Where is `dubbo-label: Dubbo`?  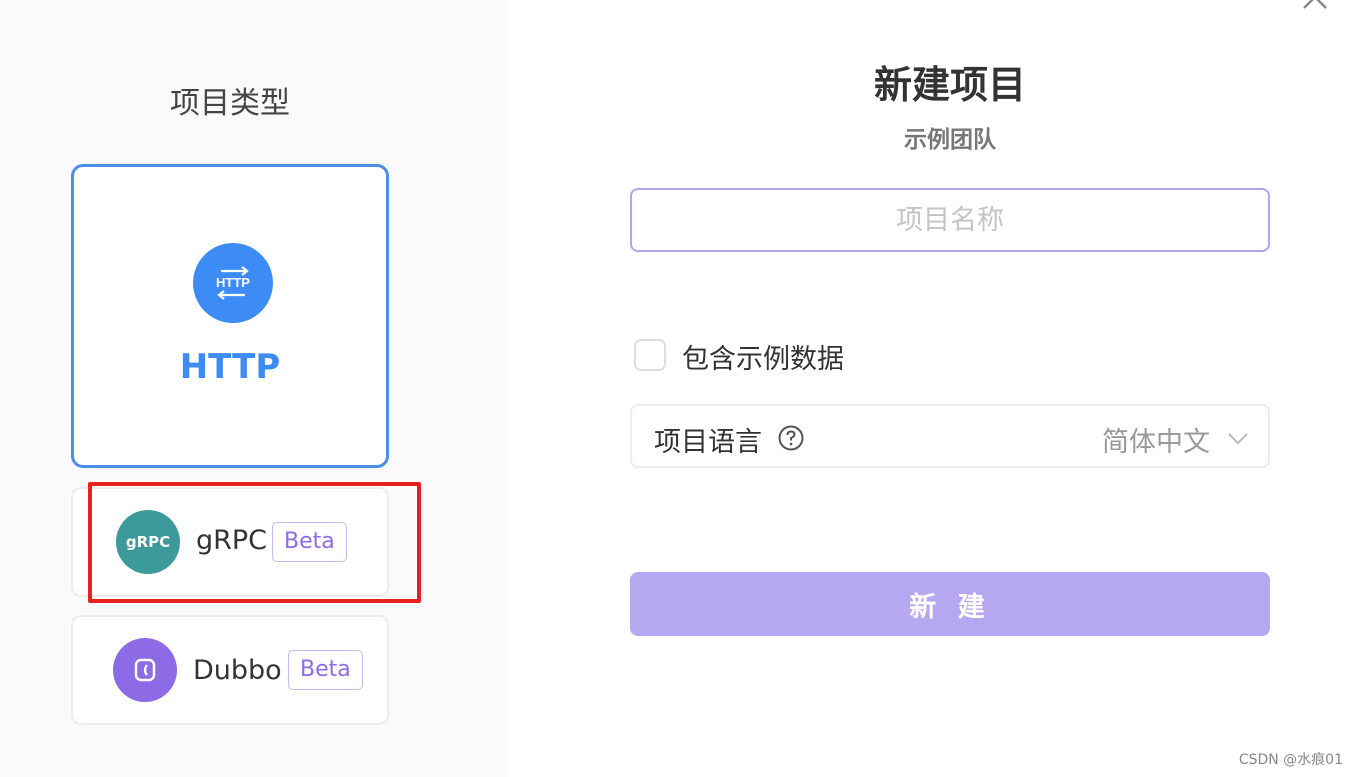
dubbo-label: Dubbo is located at coordinates (237, 670).